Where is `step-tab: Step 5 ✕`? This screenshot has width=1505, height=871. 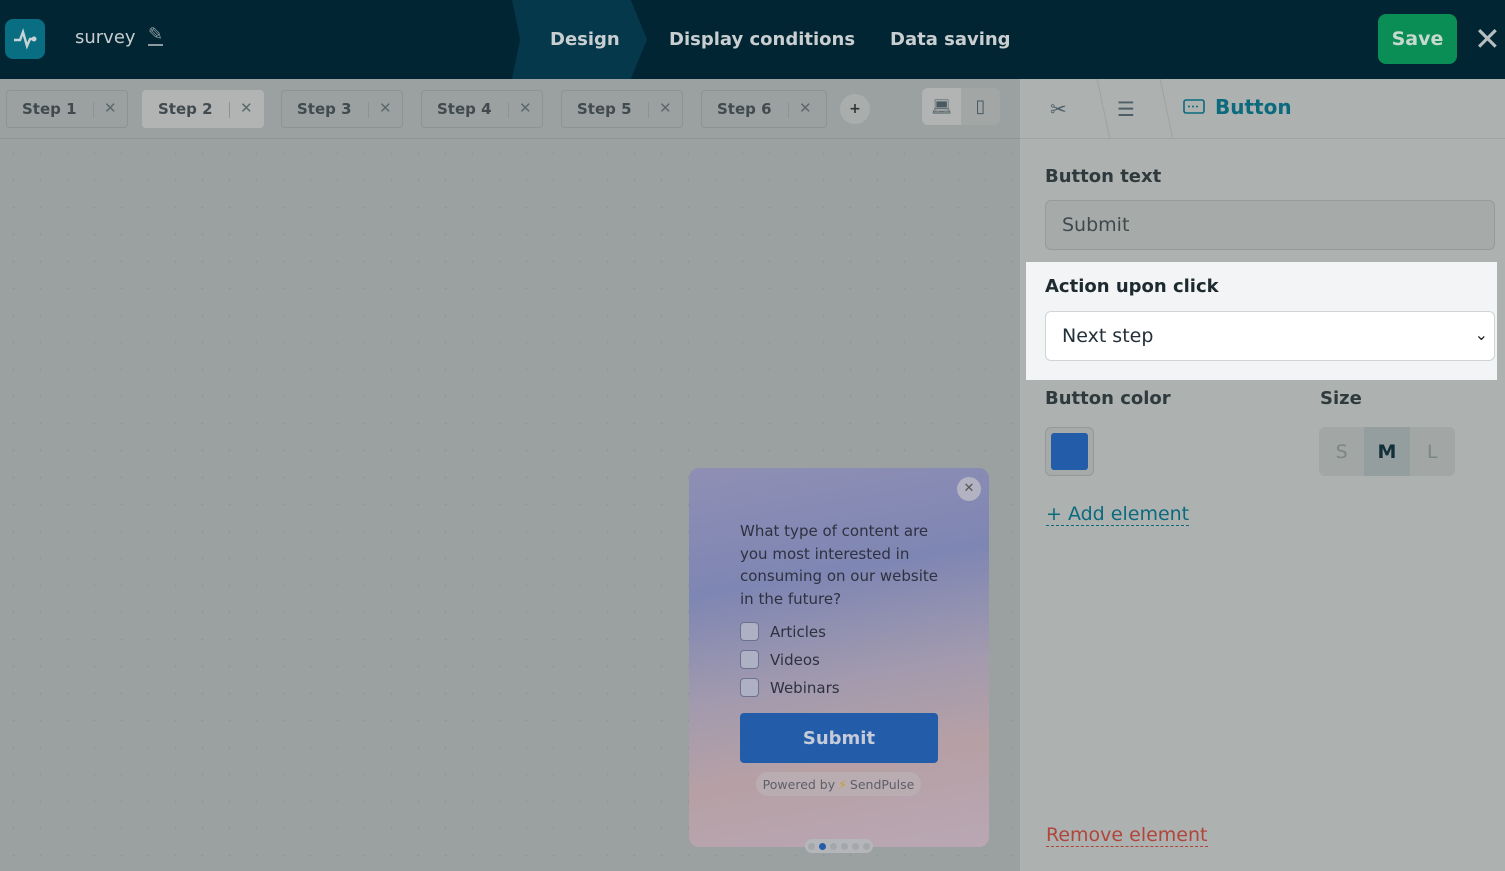
step-tab: Step 5 ✕ is located at coordinates (622, 109).